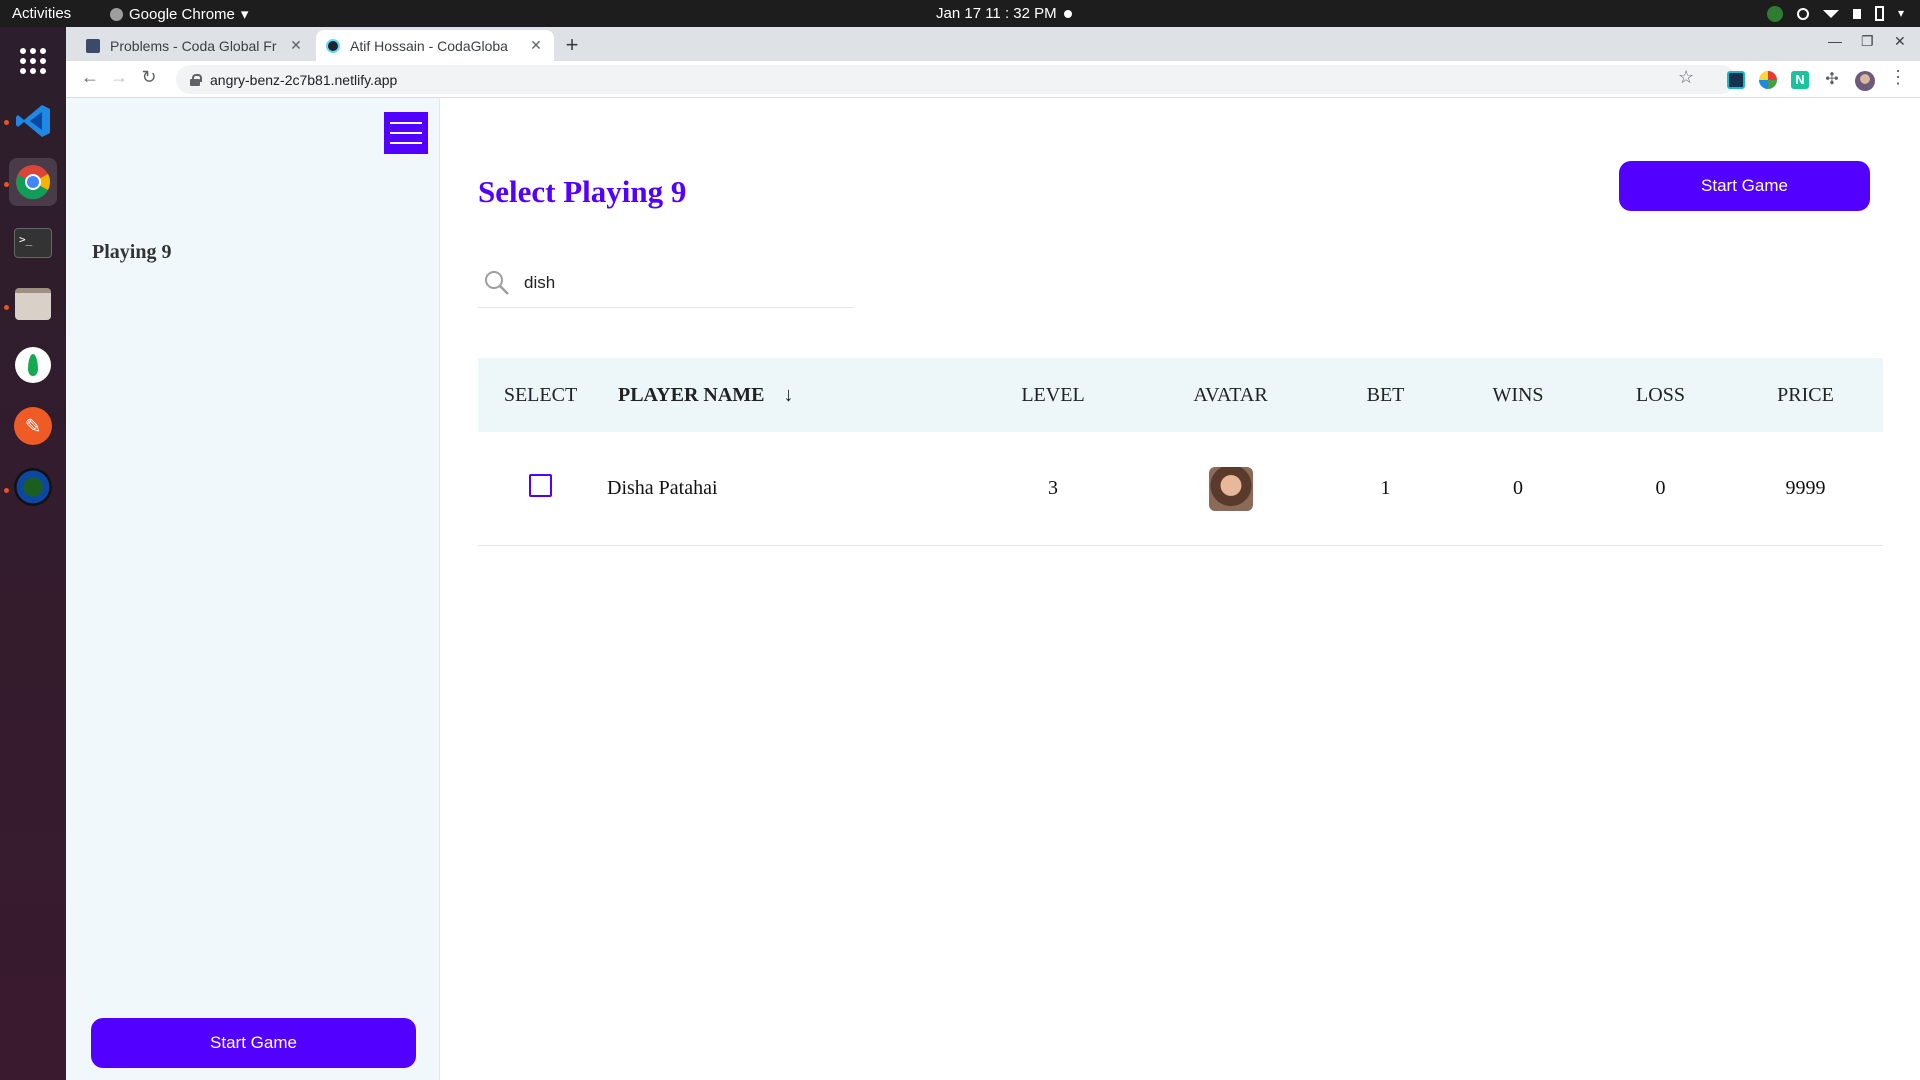  Describe the element at coordinates (1898, 77) in the screenshot. I see `menu-kebab-icon: ⋮` at that location.